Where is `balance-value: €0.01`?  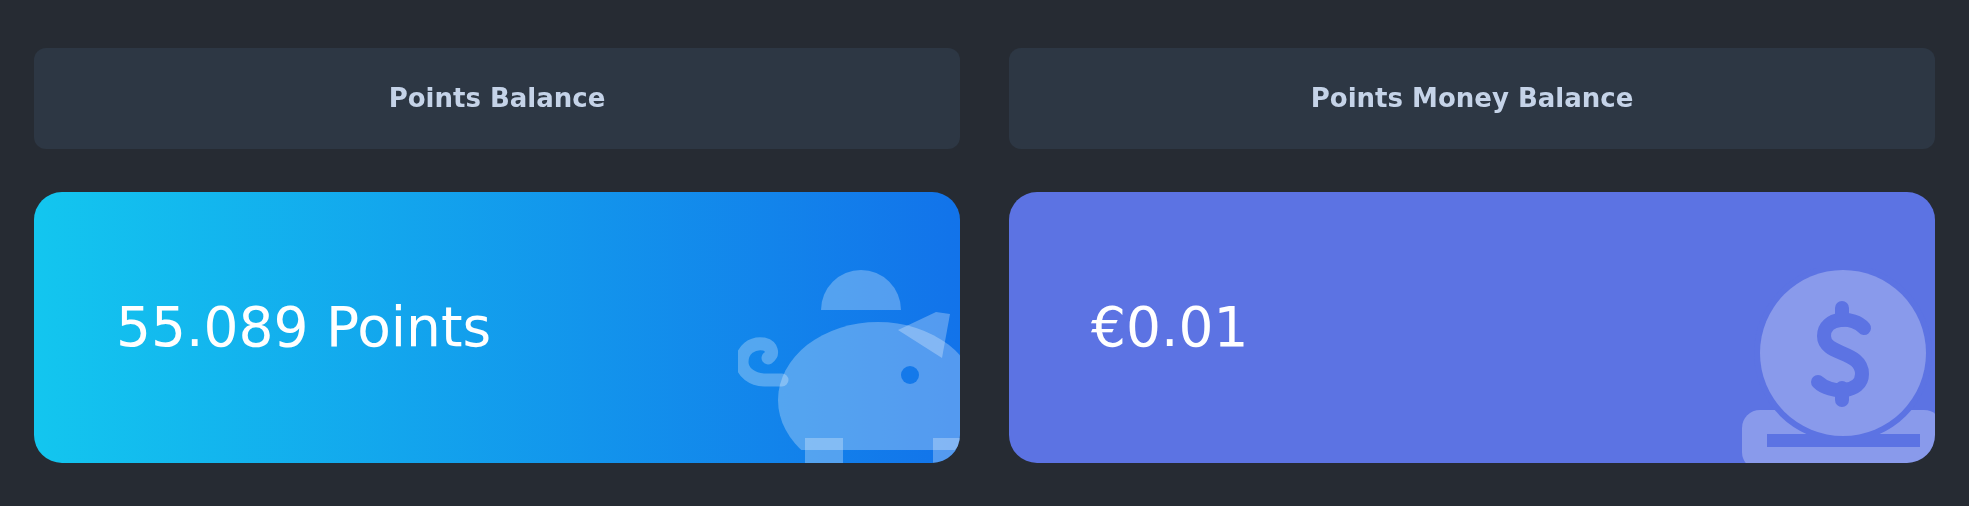
balance-value: €0.01 is located at coordinates (1170, 328).